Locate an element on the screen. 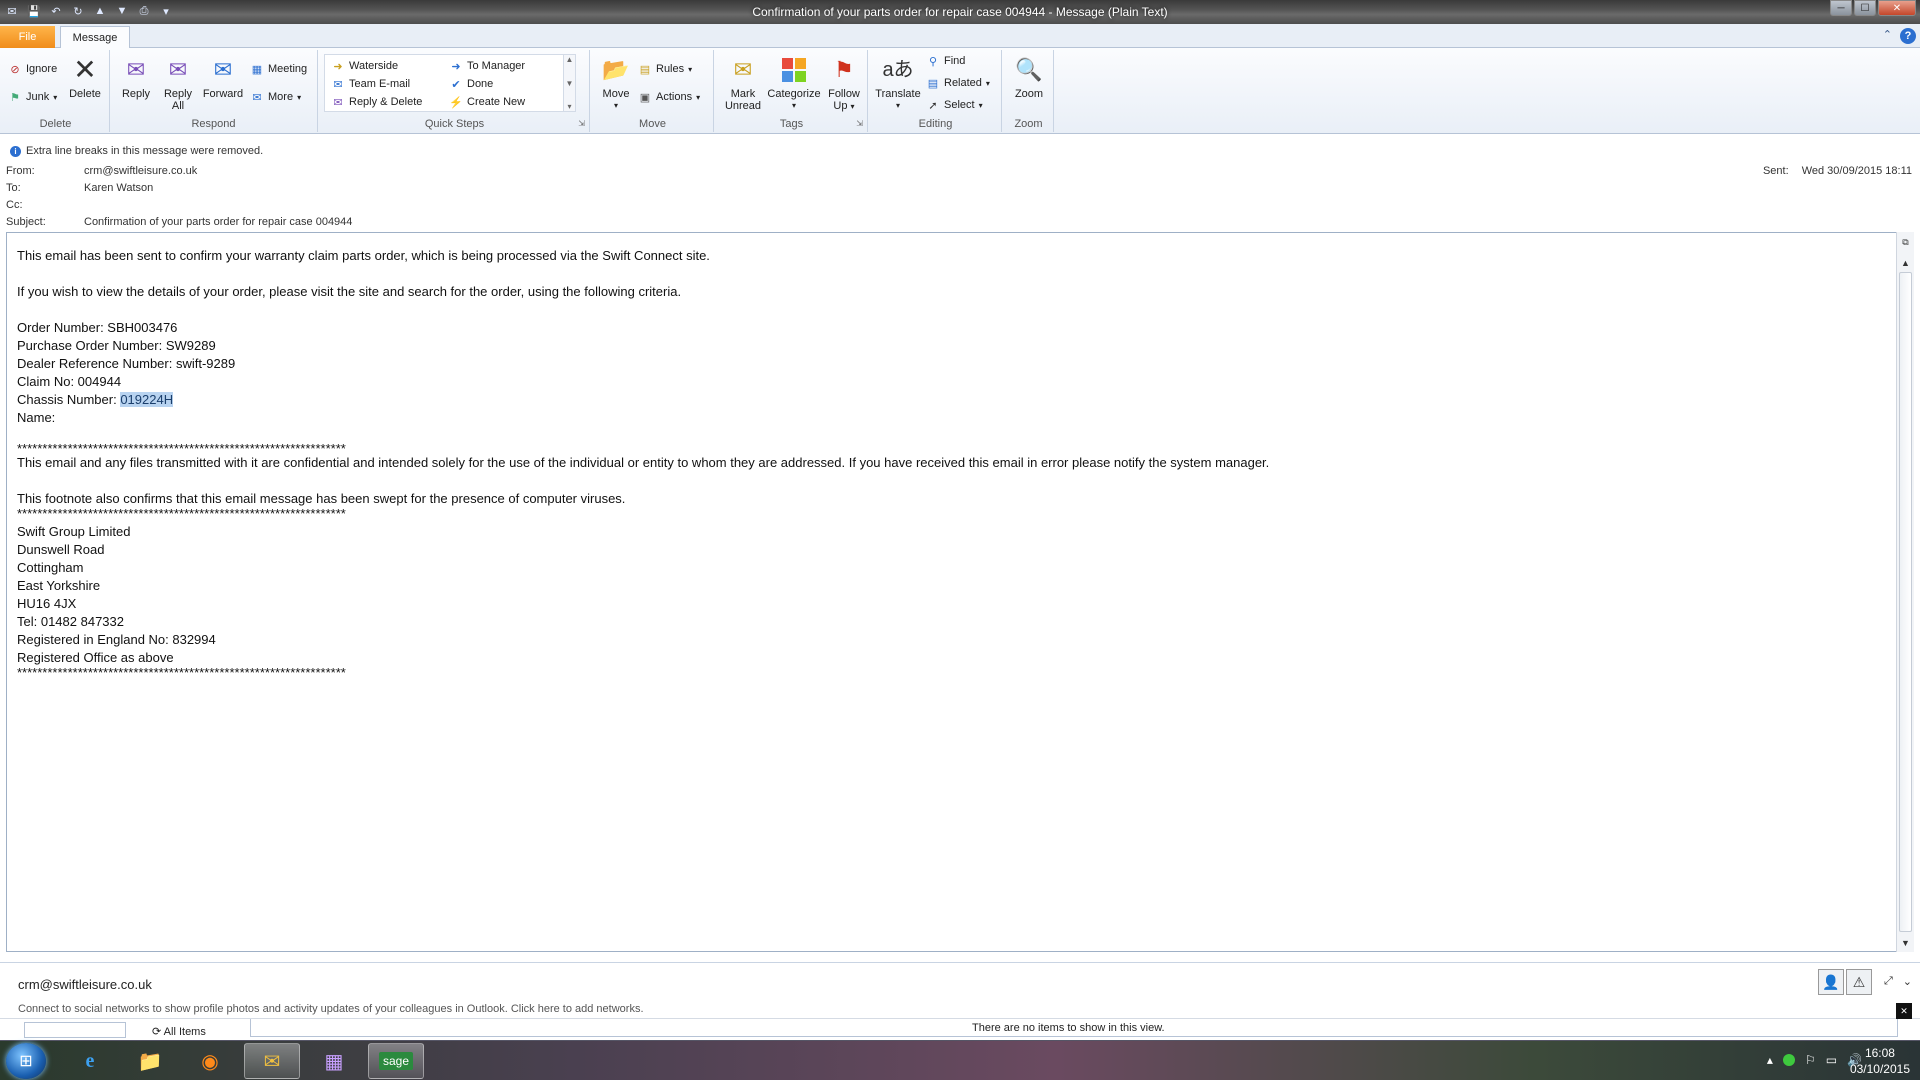  team-email-icon: ✉ is located at coordinates (338, 84).